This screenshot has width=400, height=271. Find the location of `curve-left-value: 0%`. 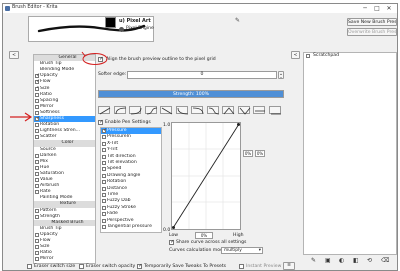

curve-left-value: 0% is located at coordinates (248, 153).